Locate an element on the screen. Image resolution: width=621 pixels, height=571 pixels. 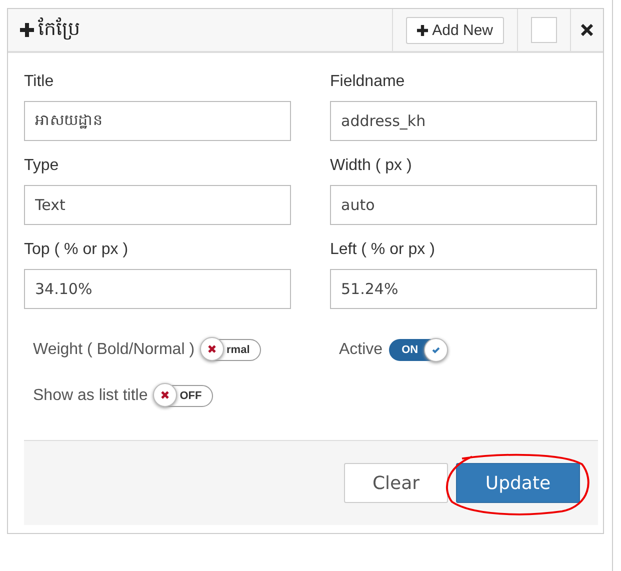
check-icon is located at coordinates (436, 350).